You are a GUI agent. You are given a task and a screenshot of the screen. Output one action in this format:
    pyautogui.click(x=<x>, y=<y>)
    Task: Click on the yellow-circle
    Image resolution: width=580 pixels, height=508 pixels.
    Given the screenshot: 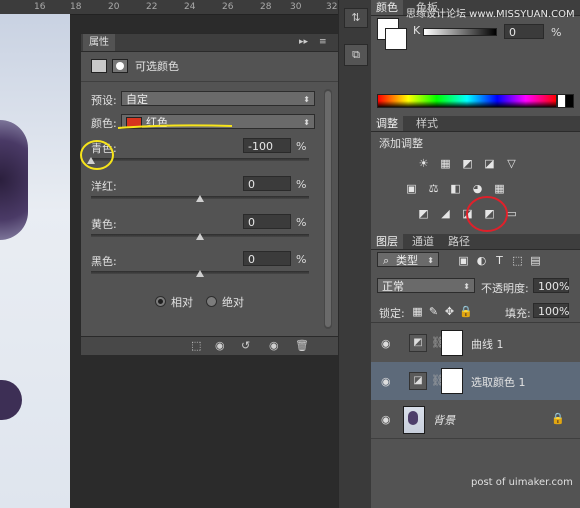 What is the action you would take?
    pyautogui.click(x=97, y=155)
    